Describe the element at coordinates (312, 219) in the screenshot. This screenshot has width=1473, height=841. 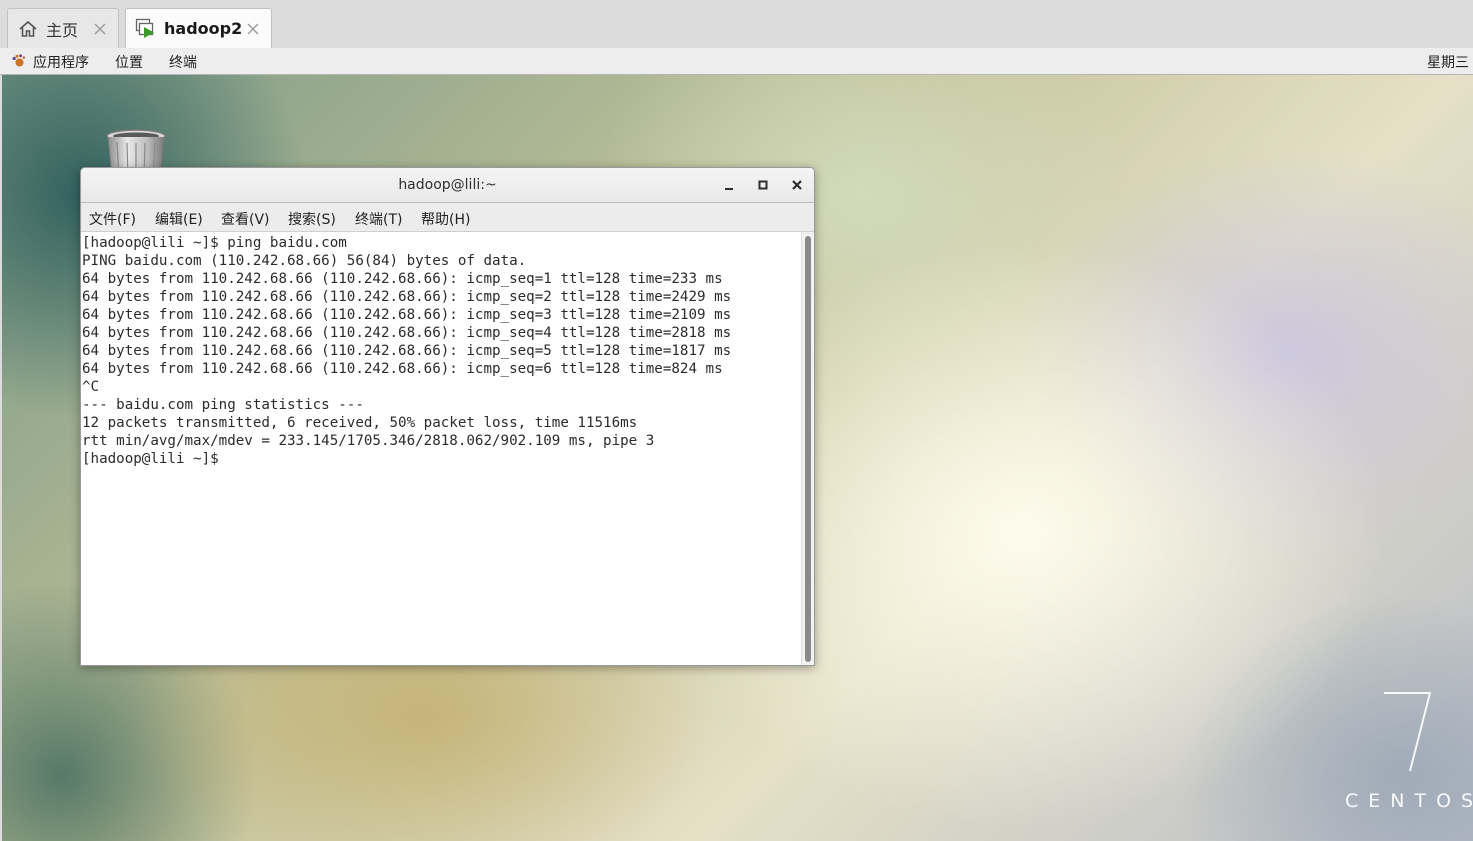
I see `menu-search: 搜索(S)` at that location.